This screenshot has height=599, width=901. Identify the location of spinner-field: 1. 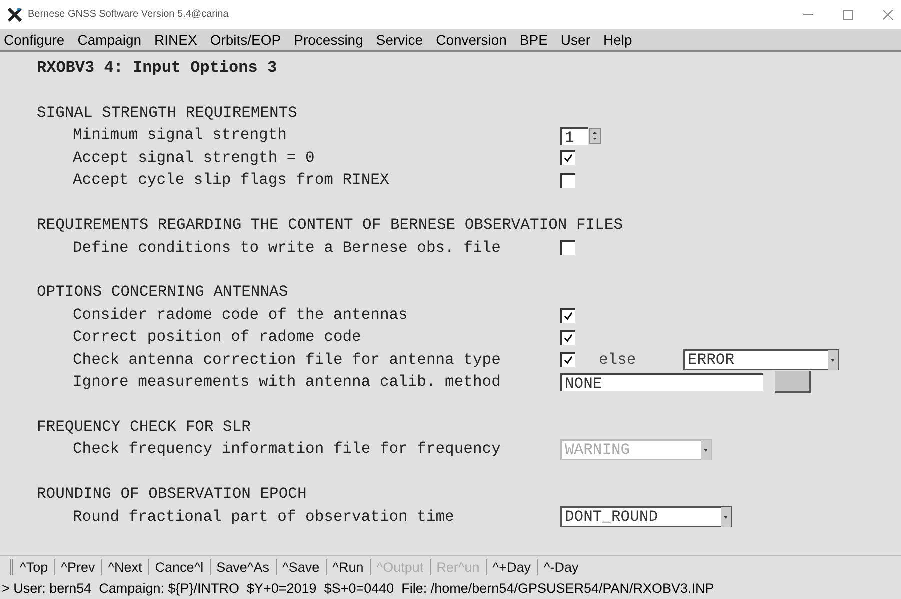
(574, 135).